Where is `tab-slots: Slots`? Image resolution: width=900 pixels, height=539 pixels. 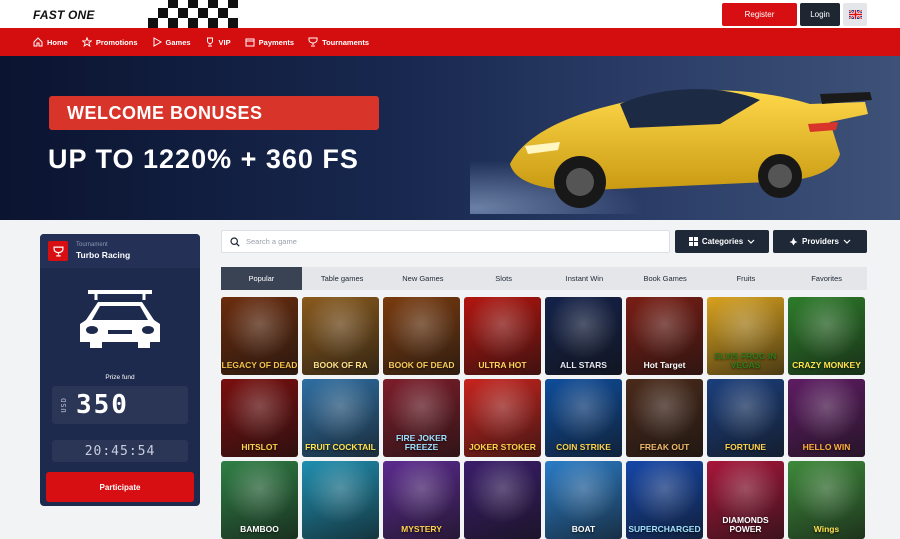
tab-slots: Slots is located at coordinates (503, 278).